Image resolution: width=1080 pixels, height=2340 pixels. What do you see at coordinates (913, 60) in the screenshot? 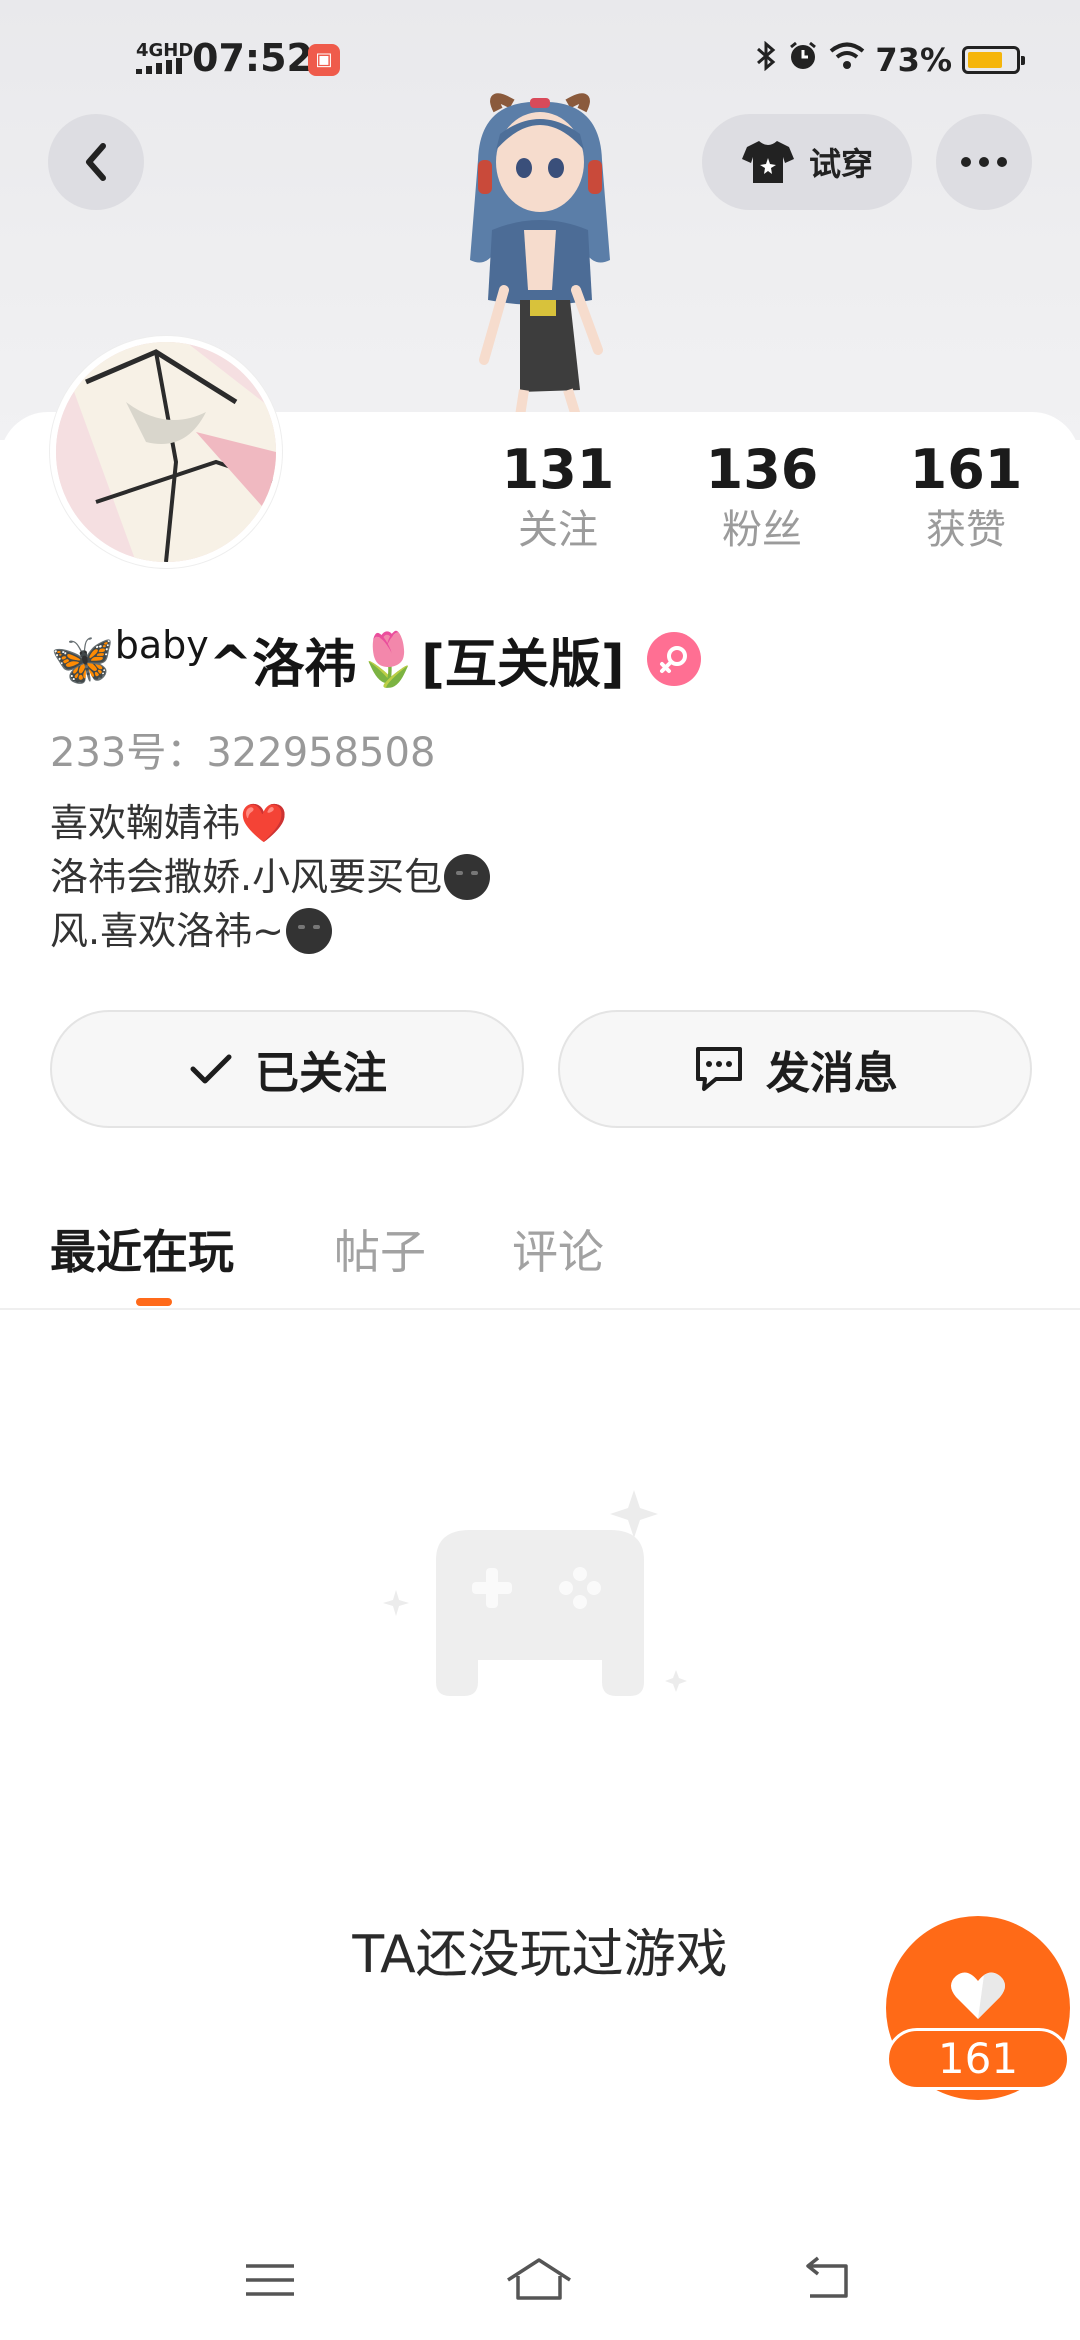
I see `battery-percent: 73%` at bounding box center [913, 60].